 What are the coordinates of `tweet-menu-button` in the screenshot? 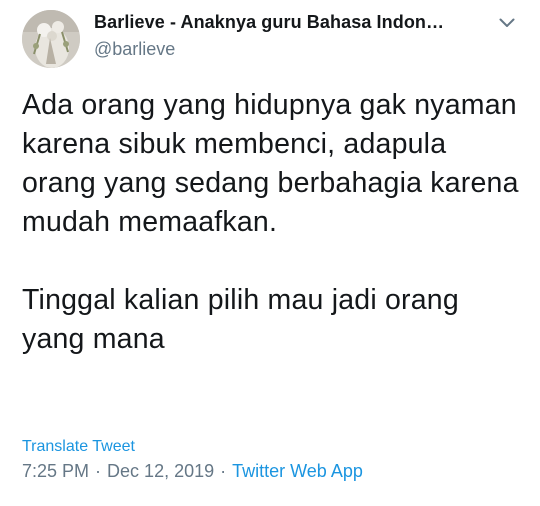 It's located at (507, 23).